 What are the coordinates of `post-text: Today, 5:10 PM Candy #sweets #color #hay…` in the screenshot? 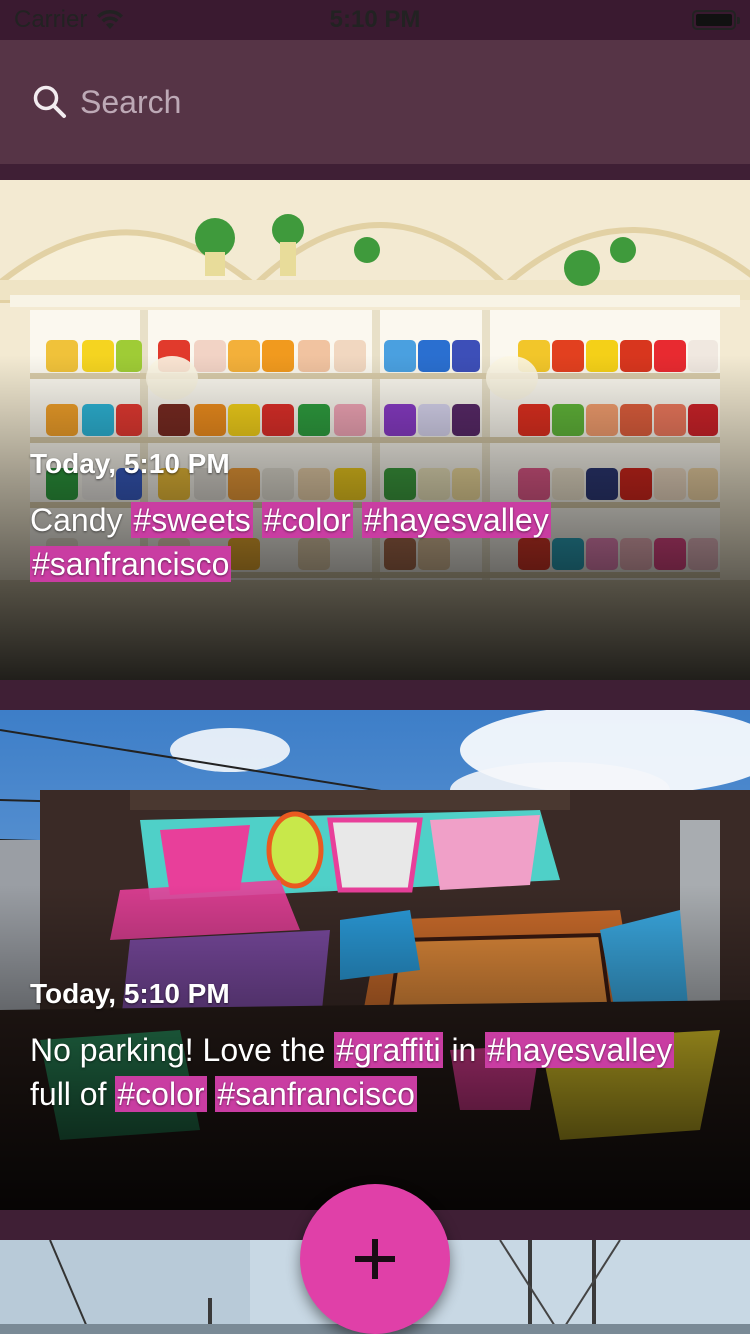 It's located at (375, 516).